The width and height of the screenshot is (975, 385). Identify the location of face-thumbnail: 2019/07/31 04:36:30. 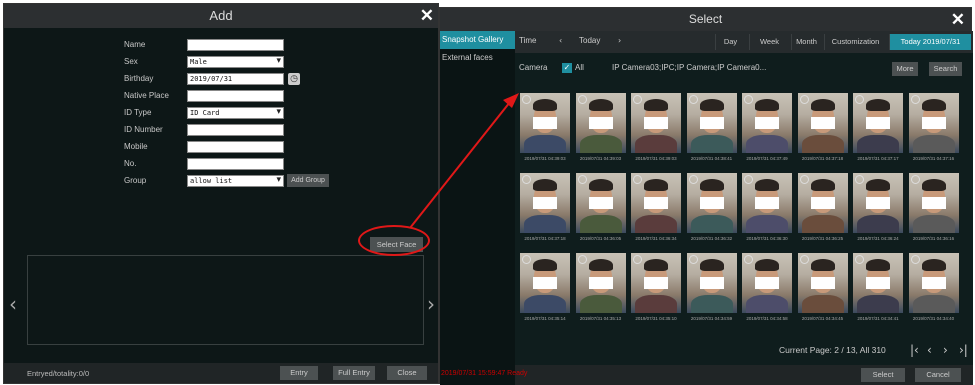
(767, 210).